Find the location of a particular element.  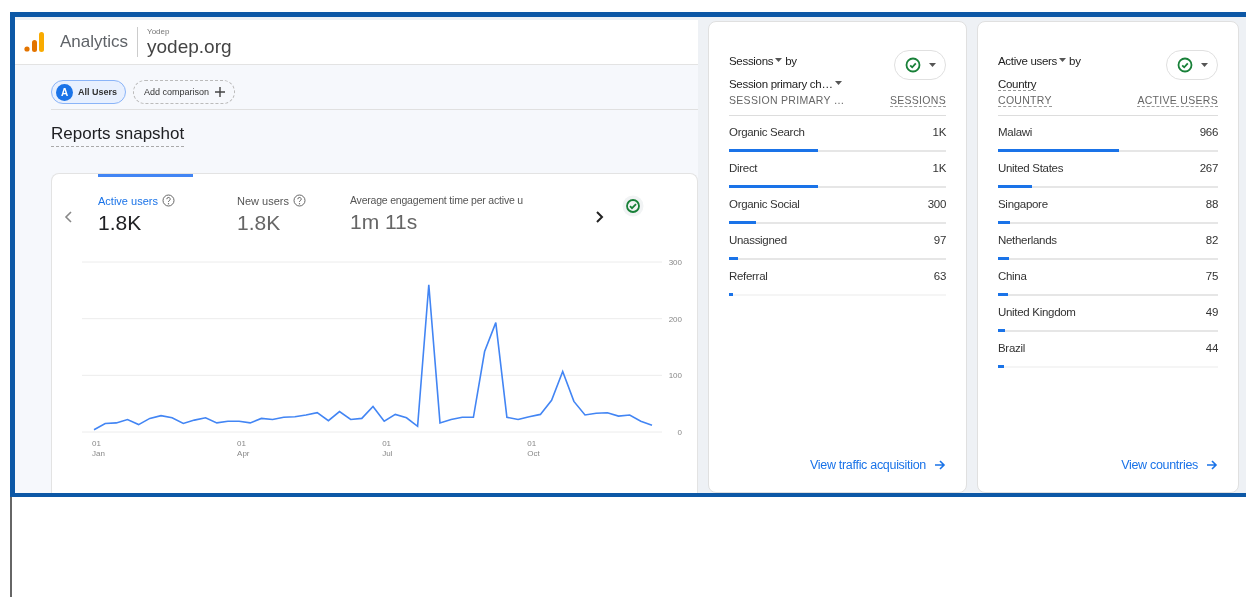

row-value: 300 is located at coordinates (936, 204).